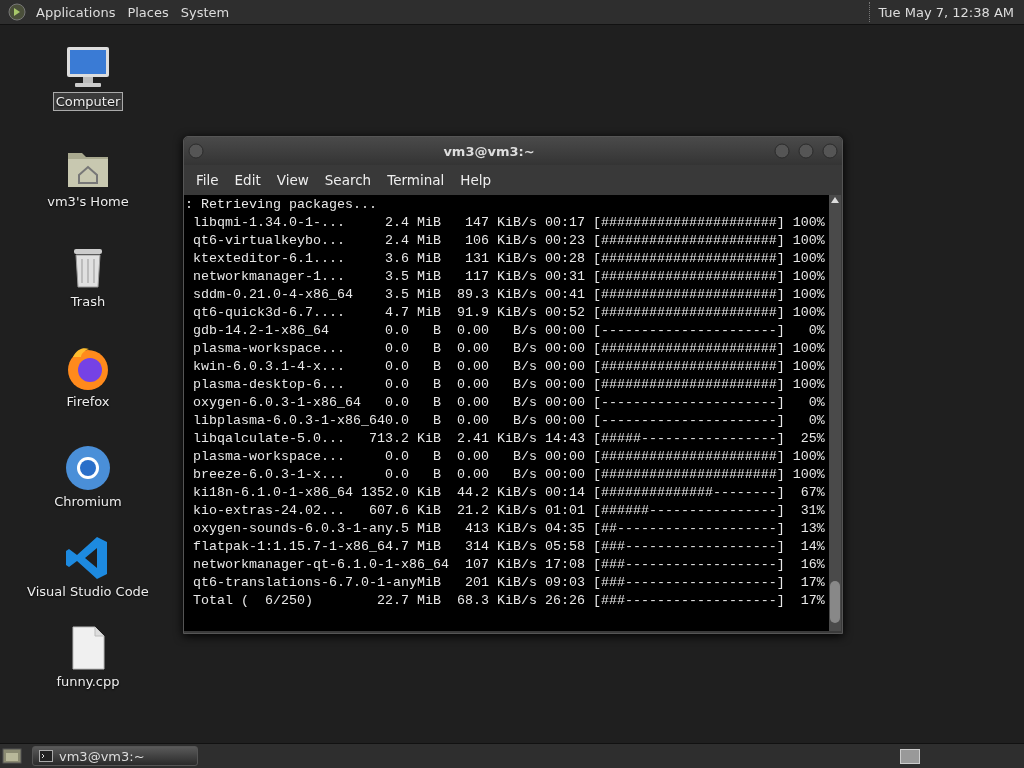 The width and height of the screenshot is (1024, 768). Describe the element at coordinates (509, 529) in the screenshot. I see `terminal-line: oxygen-sounds-6.0.3-1-any.5 MiB 413 KiB/s 04:35 [##--------------------] 13%` at that location.